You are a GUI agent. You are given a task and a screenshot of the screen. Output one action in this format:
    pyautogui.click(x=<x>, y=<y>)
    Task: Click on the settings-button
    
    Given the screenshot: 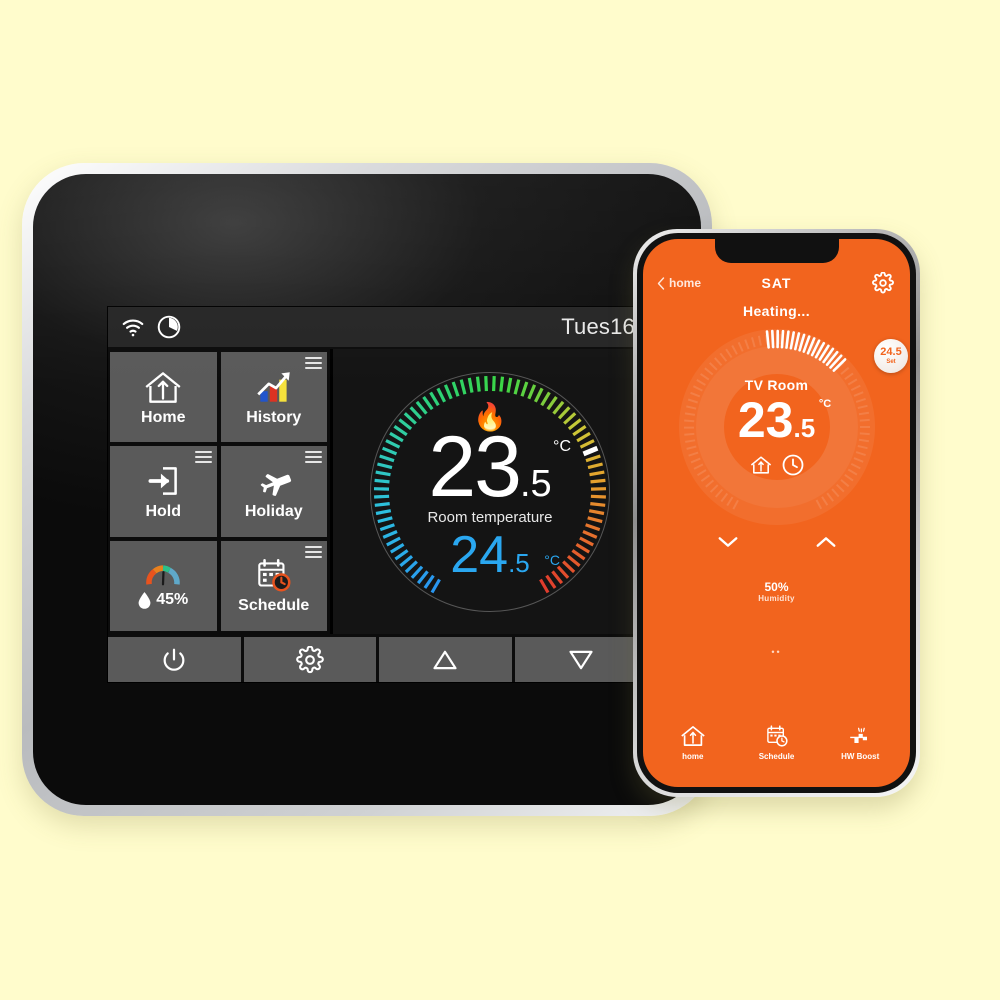 What is the action you would take?
    pyautogui.click(x=309, y=659)
    